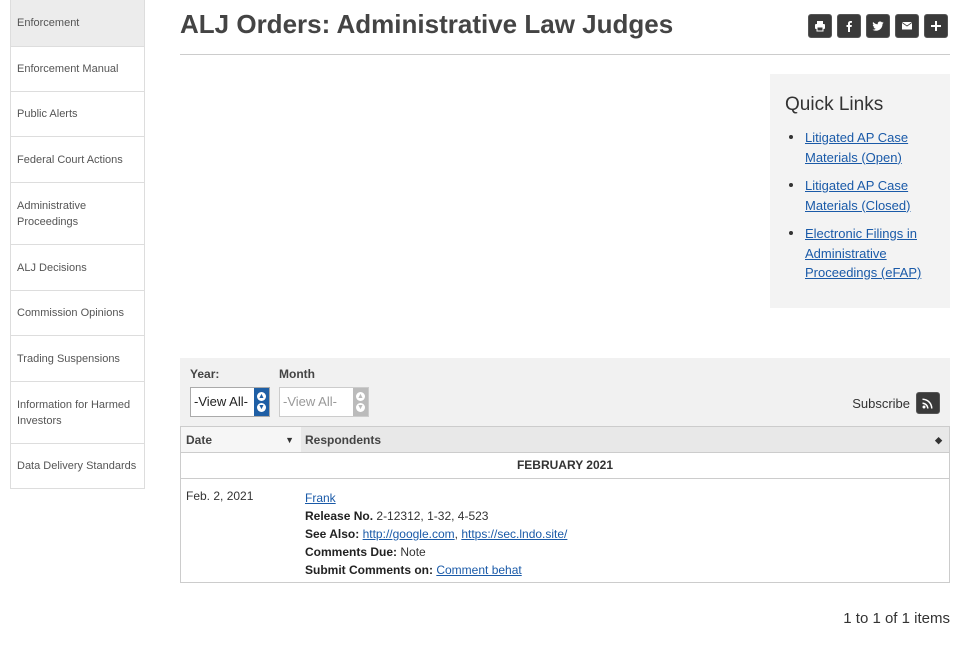 This screenshot has width=960, height=654. I want to click on twitter-icon, so click(878, 26).